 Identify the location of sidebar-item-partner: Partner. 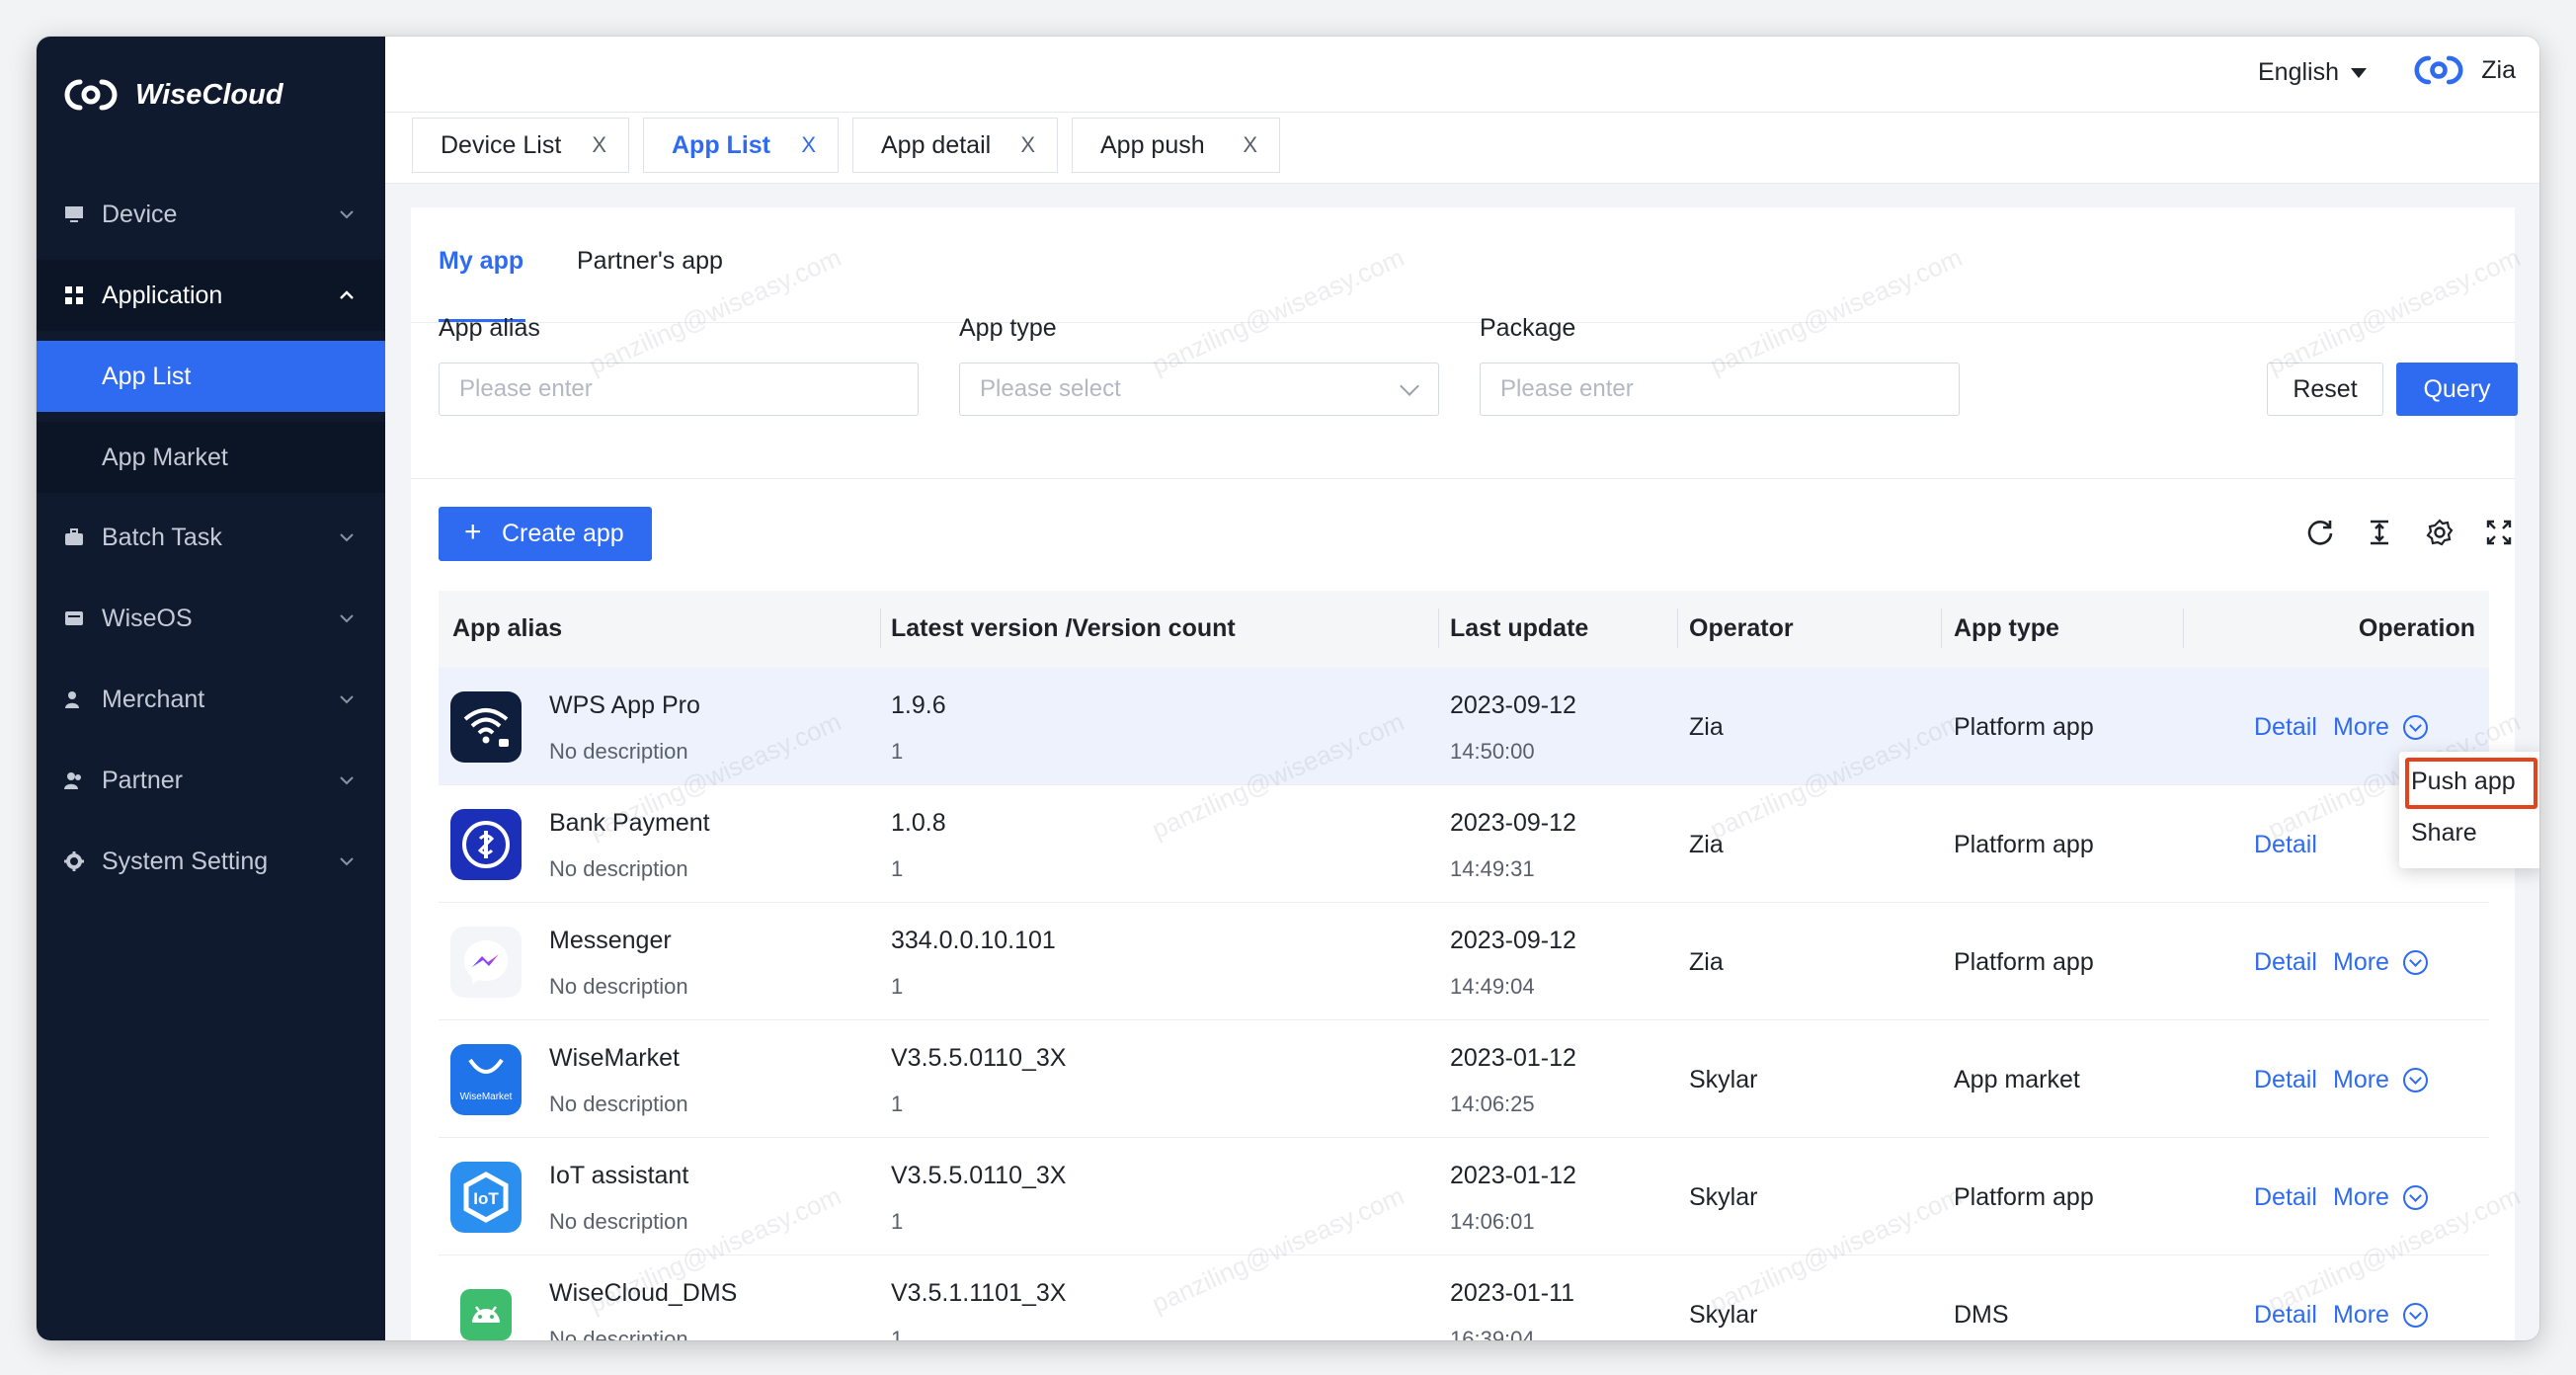
(211, 780).